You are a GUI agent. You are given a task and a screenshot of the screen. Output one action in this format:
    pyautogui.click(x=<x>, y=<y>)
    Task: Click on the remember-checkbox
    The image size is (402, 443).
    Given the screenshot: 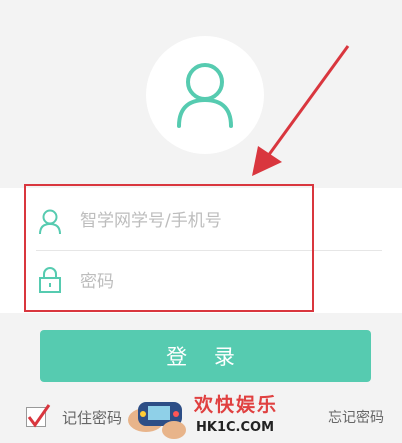 What is the action you would take?
    pyautogui.click(x=38, y=416)
    